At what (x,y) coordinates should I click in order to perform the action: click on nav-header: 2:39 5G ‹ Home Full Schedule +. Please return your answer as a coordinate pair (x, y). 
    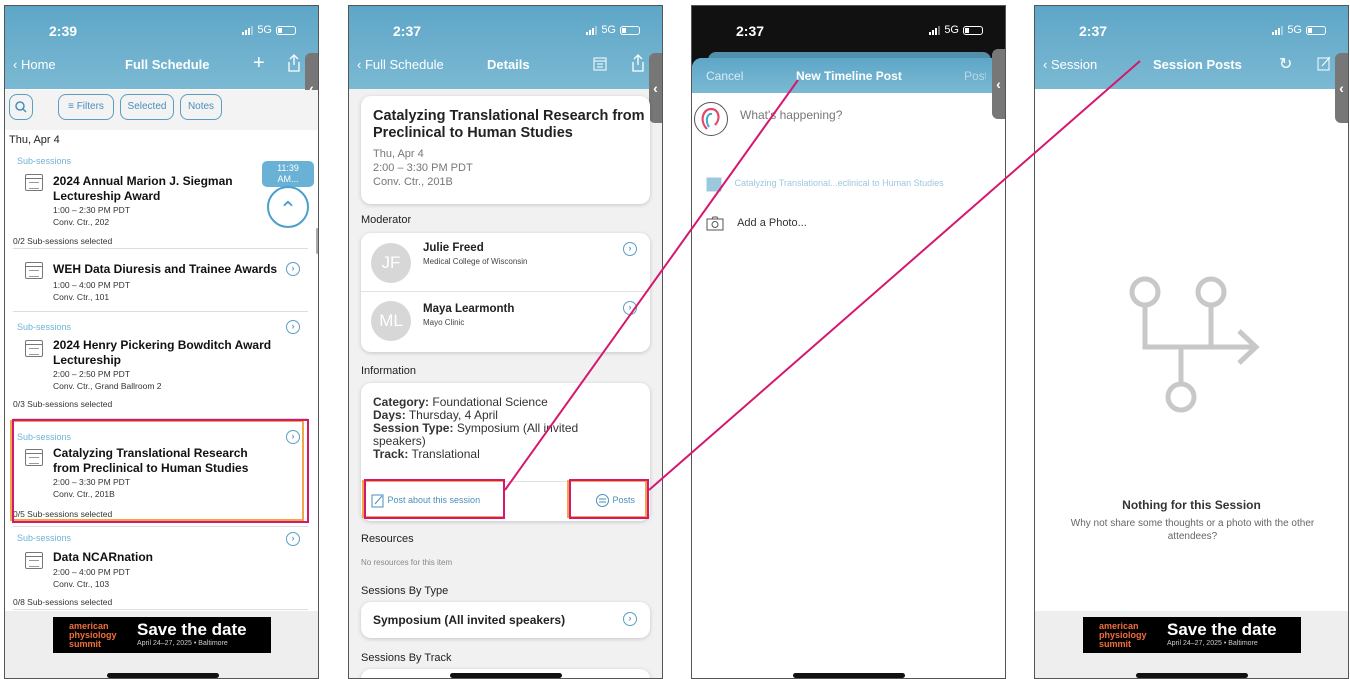
    Looking at the image, I should click on (161, 47).